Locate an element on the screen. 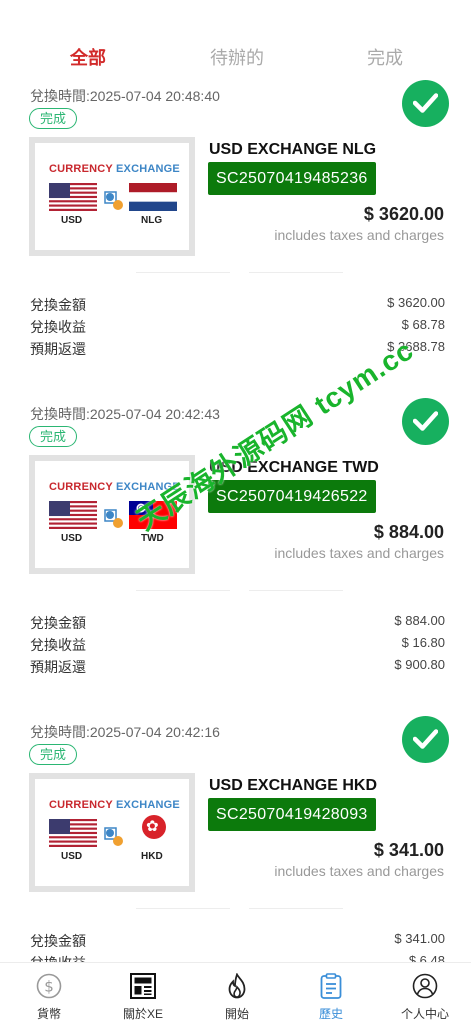 This screenshot has height=1024, width=471. nav-item-currency: $ 貨幣 is located at coordinates (49, 993).